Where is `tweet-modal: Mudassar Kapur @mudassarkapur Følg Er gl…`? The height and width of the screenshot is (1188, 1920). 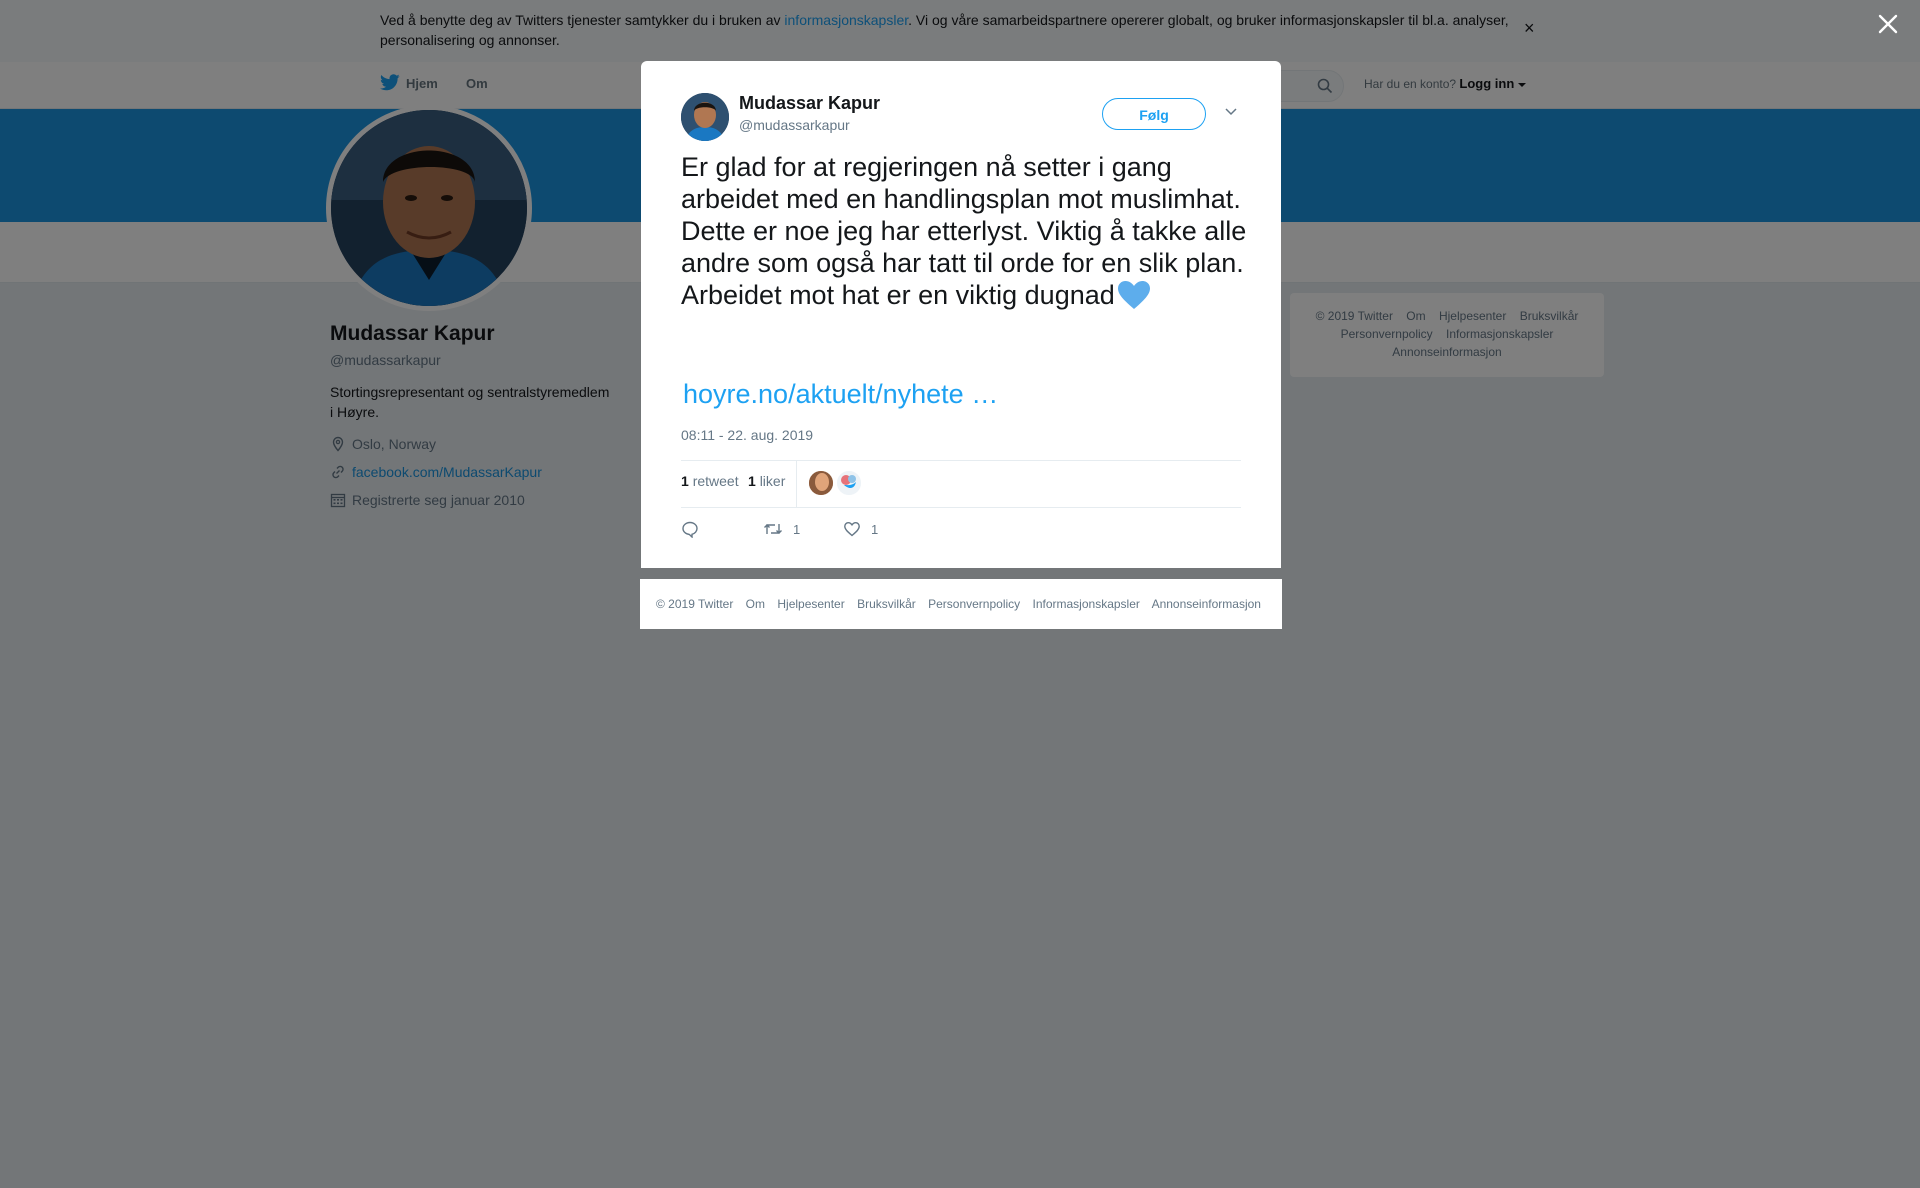
tweet-modal: Mudassar Kapur @mudassarkapur Følg Er gl… is located at coordinates (961, 314).